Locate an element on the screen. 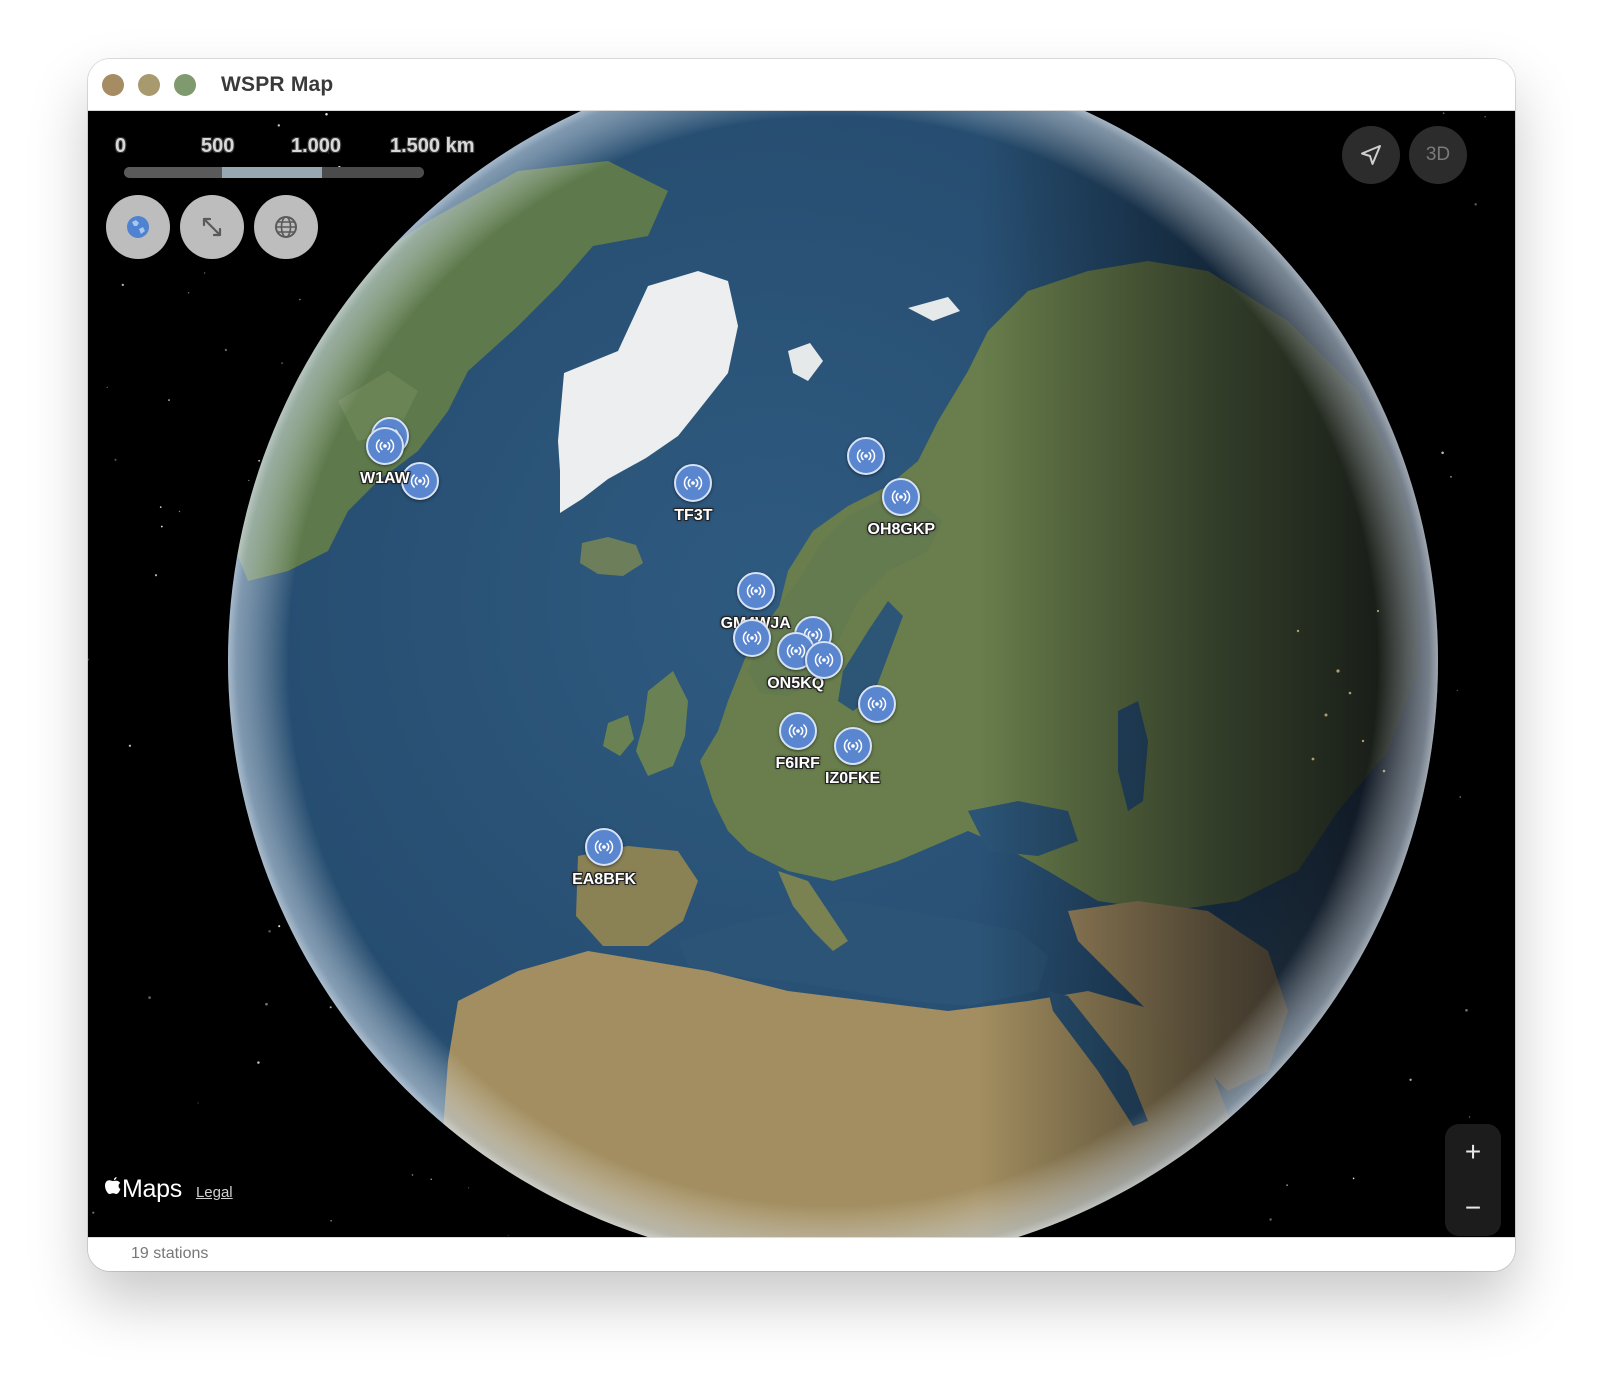 The height and width of the screenshot is (1385, 1600). scale-label: 500 is located at coordinates (218, 146).